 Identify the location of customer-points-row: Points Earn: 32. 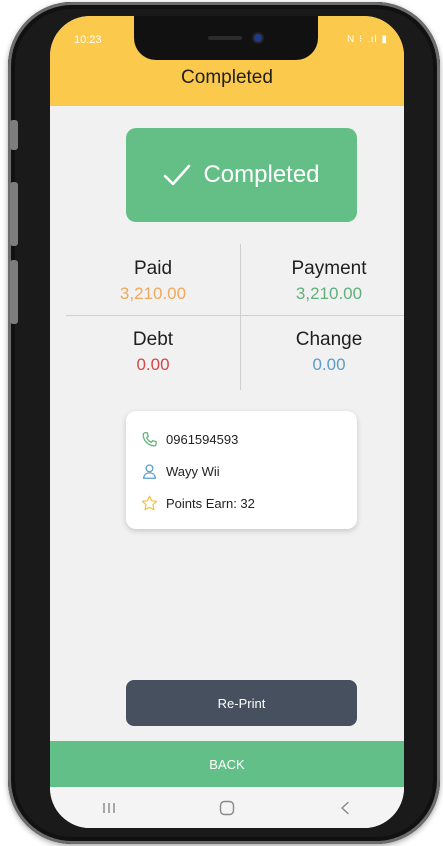
(241, 503).